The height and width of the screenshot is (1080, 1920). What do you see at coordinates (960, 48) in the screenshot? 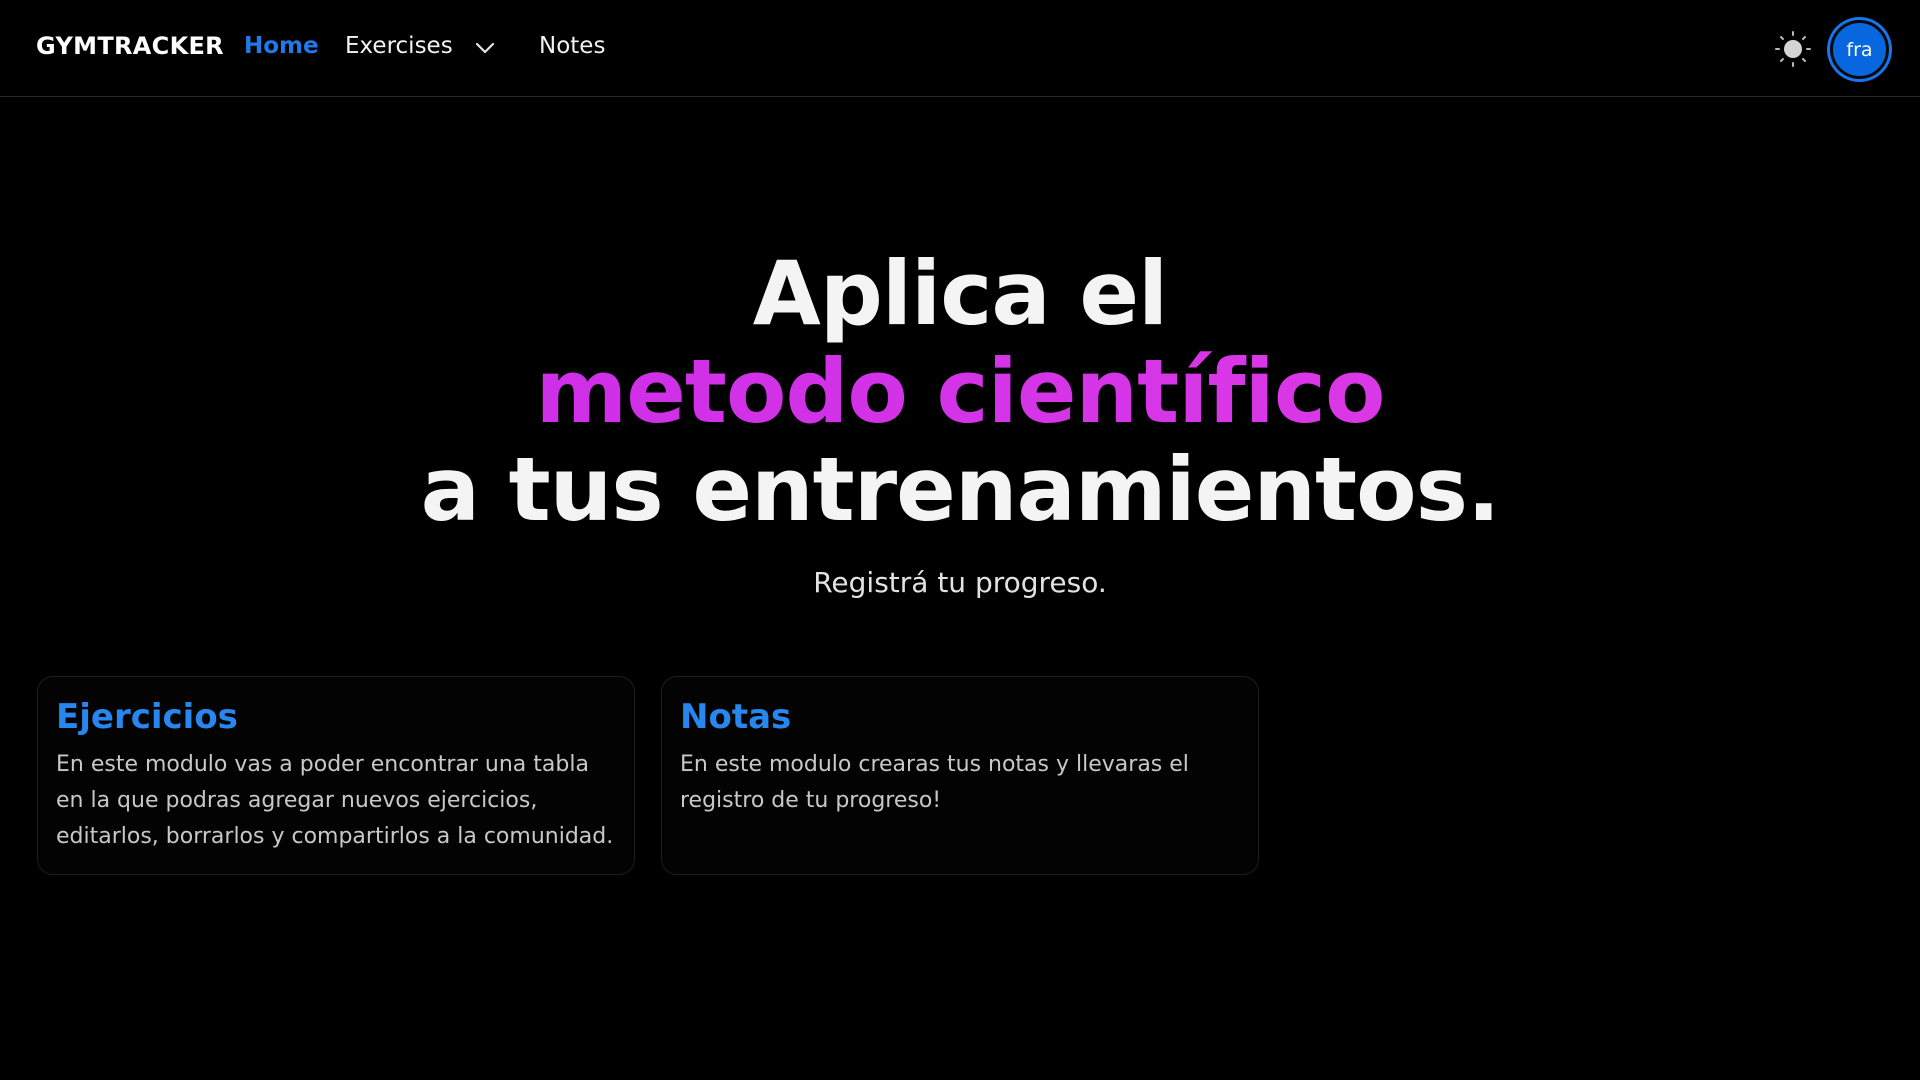
I see `top-navbar: GYMTRACKER Home Exercises Notes fra` at bounding box center [960, 48].